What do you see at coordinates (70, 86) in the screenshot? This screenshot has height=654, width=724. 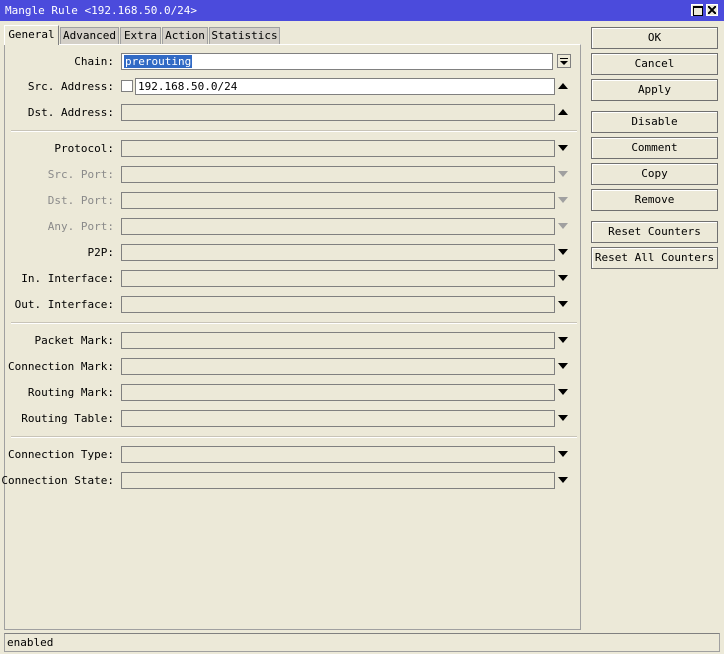 I see `src-address-label: Src. Address:` at bounding box center [70, 86].